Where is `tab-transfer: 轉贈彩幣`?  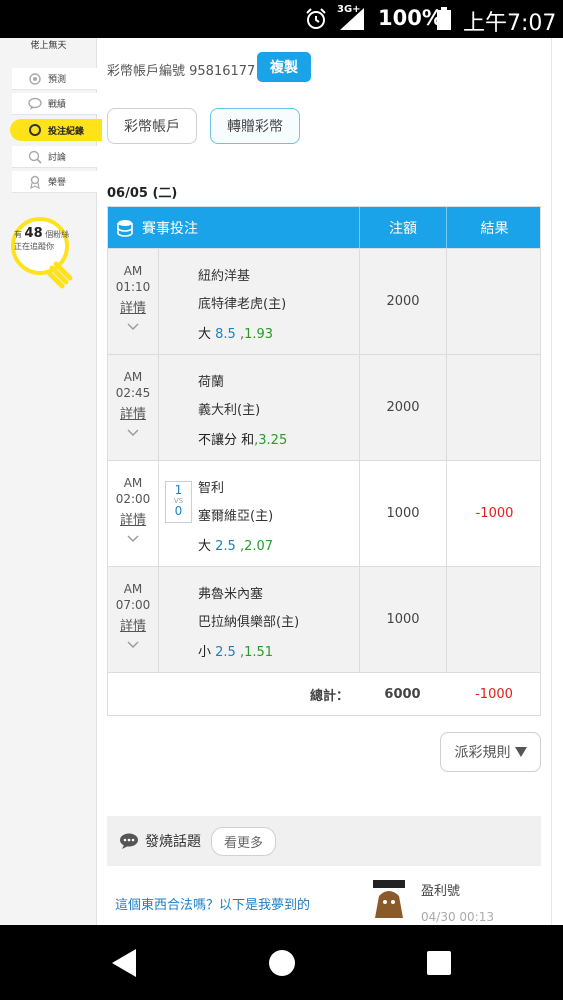 tab-transfer: 轉贈彩幣 is located at coordinates (255, 126).